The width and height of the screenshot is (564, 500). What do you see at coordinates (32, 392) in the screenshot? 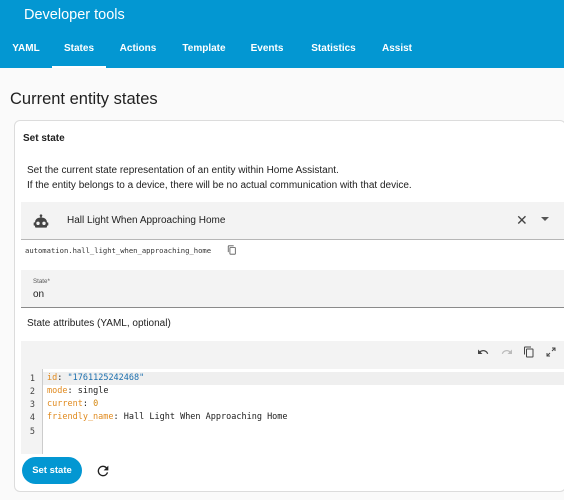
I see `line-number: 2` at bounding box center [32, 392].